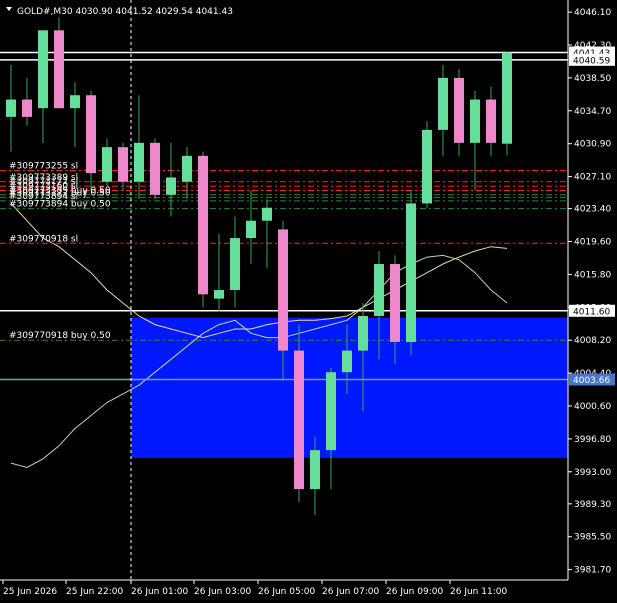 The height and width of the screenshot is (603, 617). I want to click on y-tick-label: 4000.60, so click(592, 407).